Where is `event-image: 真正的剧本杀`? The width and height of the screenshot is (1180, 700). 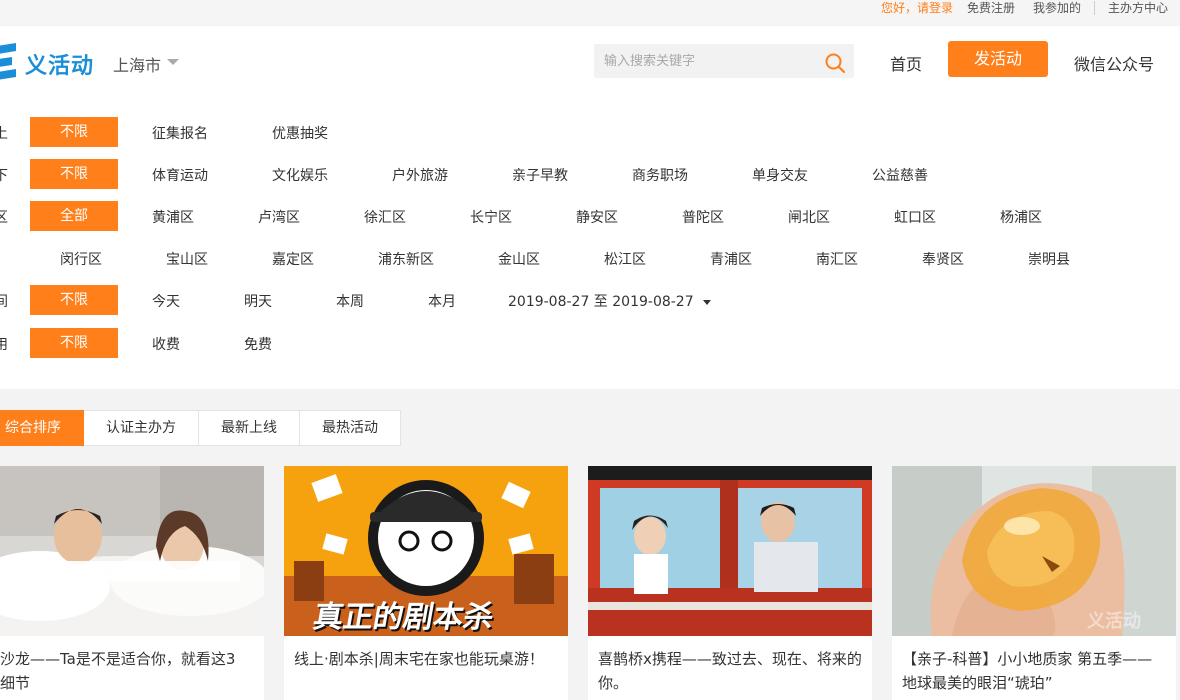
event-image: 真正的剧本杀 is located at coordinates (426, 551).